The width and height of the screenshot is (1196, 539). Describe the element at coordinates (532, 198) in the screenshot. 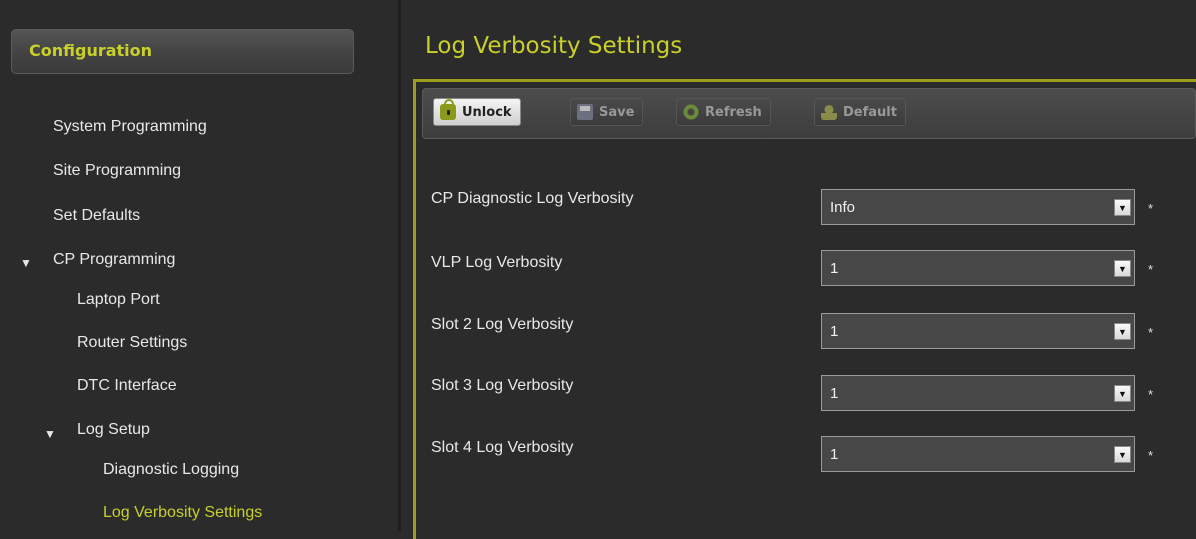

I see `cp-diagnostic-log-verbosity-label: CP Diagnostic Log Verbosity` at that location.